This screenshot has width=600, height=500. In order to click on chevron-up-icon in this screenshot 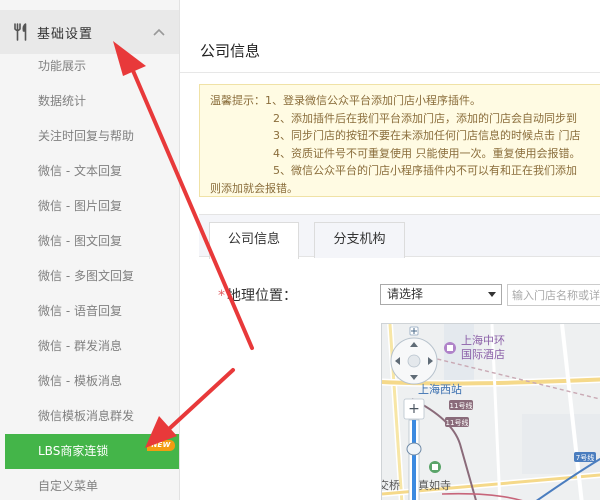, I will do `click(159, 32)`.